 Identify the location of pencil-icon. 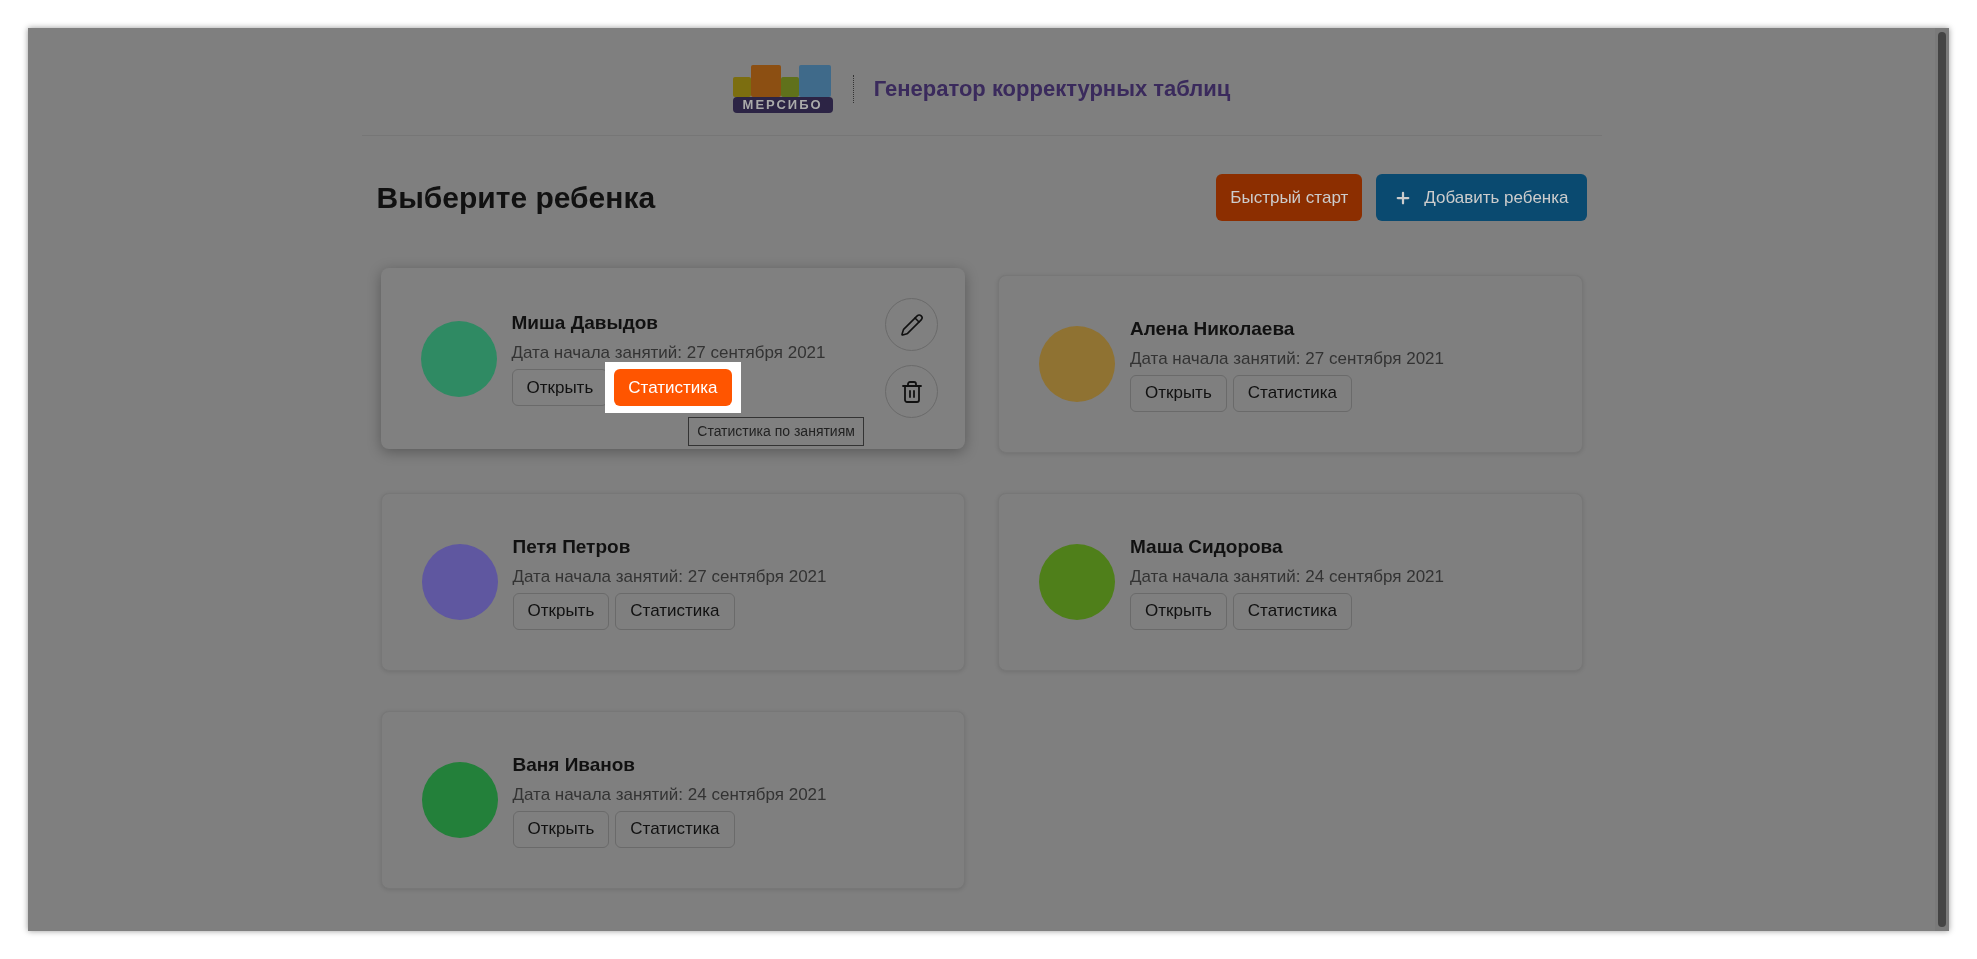
(911, 324).